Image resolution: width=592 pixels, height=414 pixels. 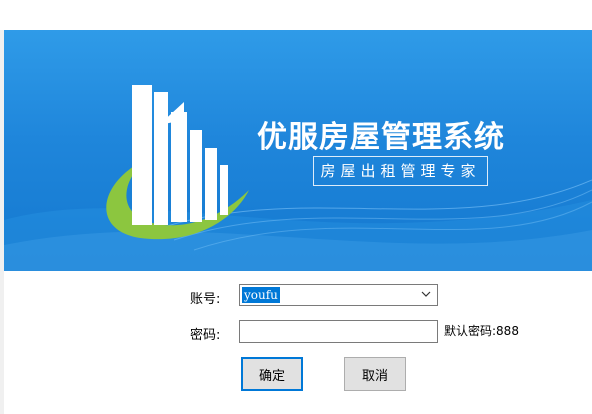 I want to click on cancel-button: 取消, so click(x=375, y=374).